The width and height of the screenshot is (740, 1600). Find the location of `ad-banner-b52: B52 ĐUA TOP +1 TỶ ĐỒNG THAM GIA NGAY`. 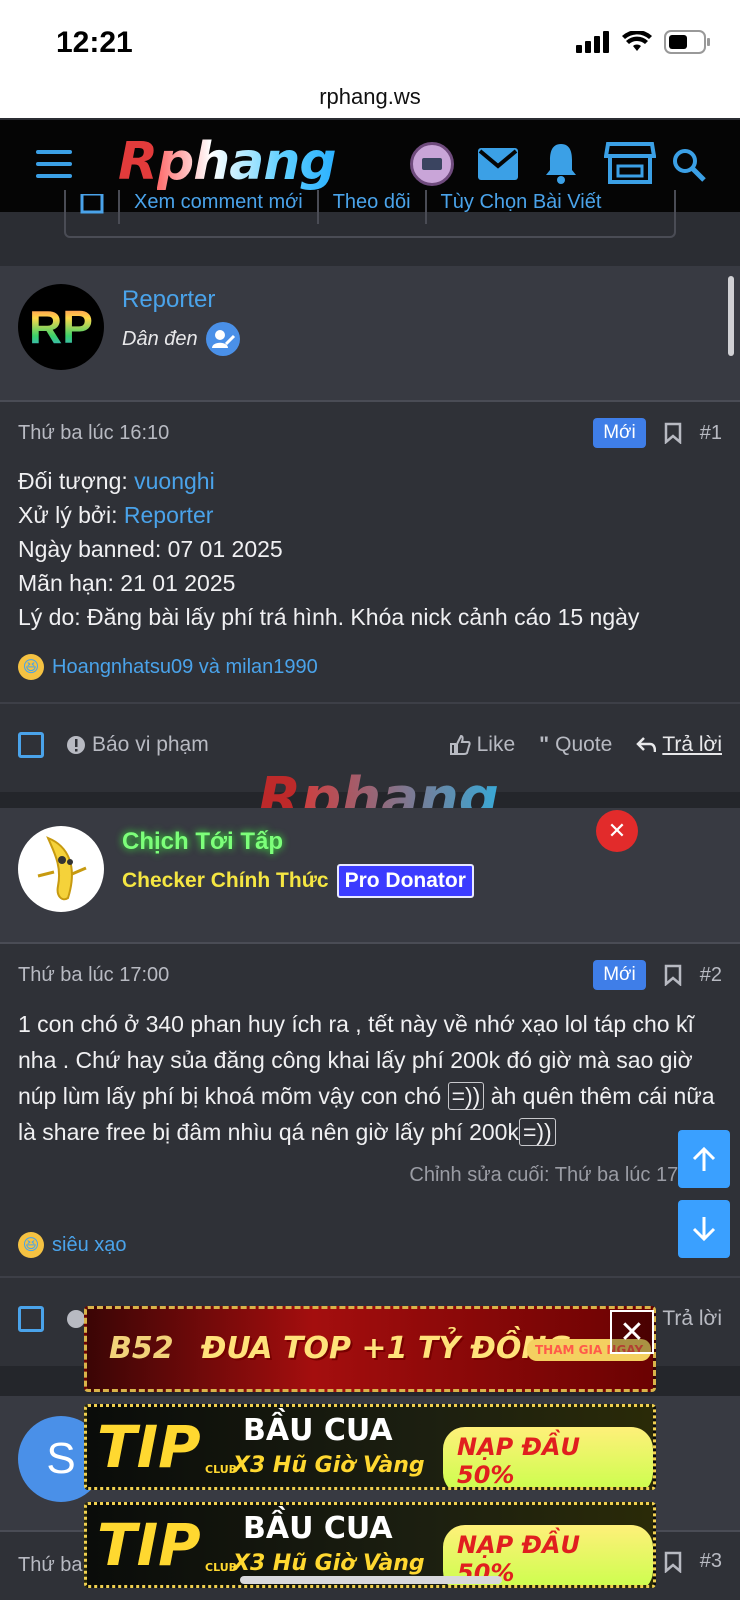

ad-banner-b52: B52 ĐUA TOP +1 TỶ ĐỒNG THAM GIA NGAY is located at coordinates (370, 1349).